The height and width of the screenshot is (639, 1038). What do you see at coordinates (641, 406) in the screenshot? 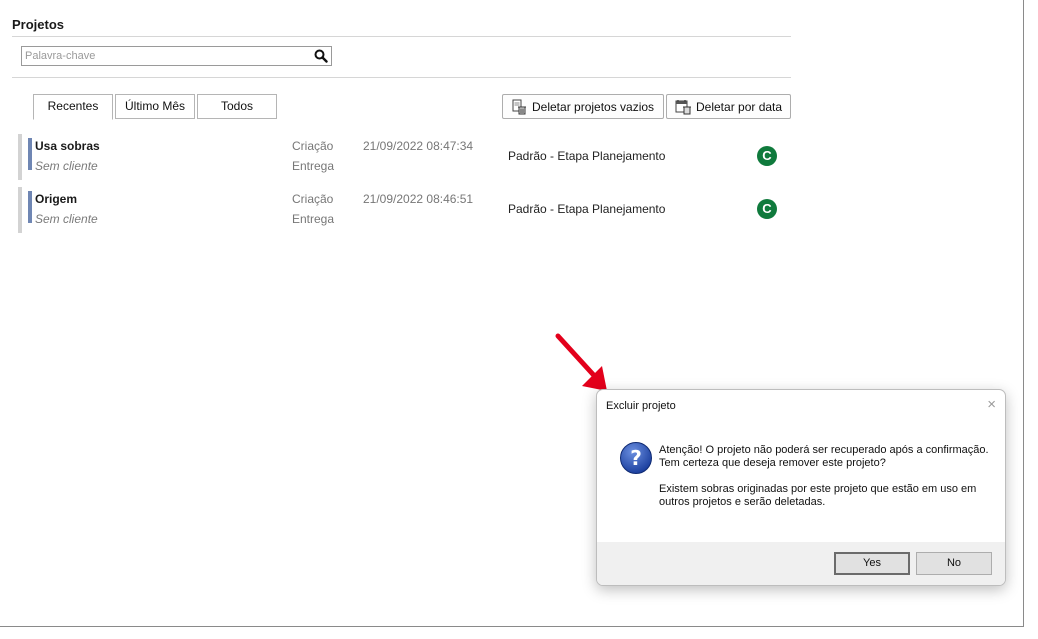
I see `dialog-title: Excluir projeto` at bounding box center [641, 406].